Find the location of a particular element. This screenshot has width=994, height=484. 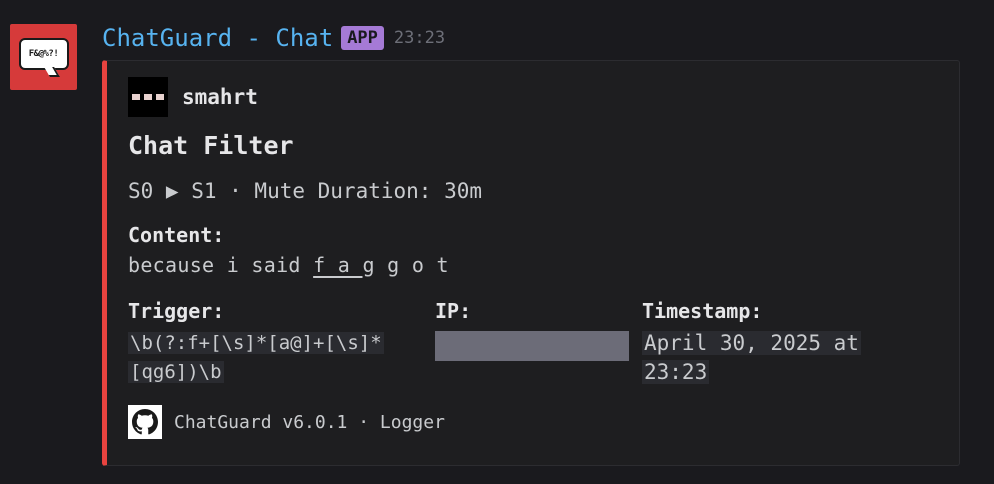

trigger-line: \b(?:f+[\s]*[a@]+[\s]* is located at coordinates (256, 343).